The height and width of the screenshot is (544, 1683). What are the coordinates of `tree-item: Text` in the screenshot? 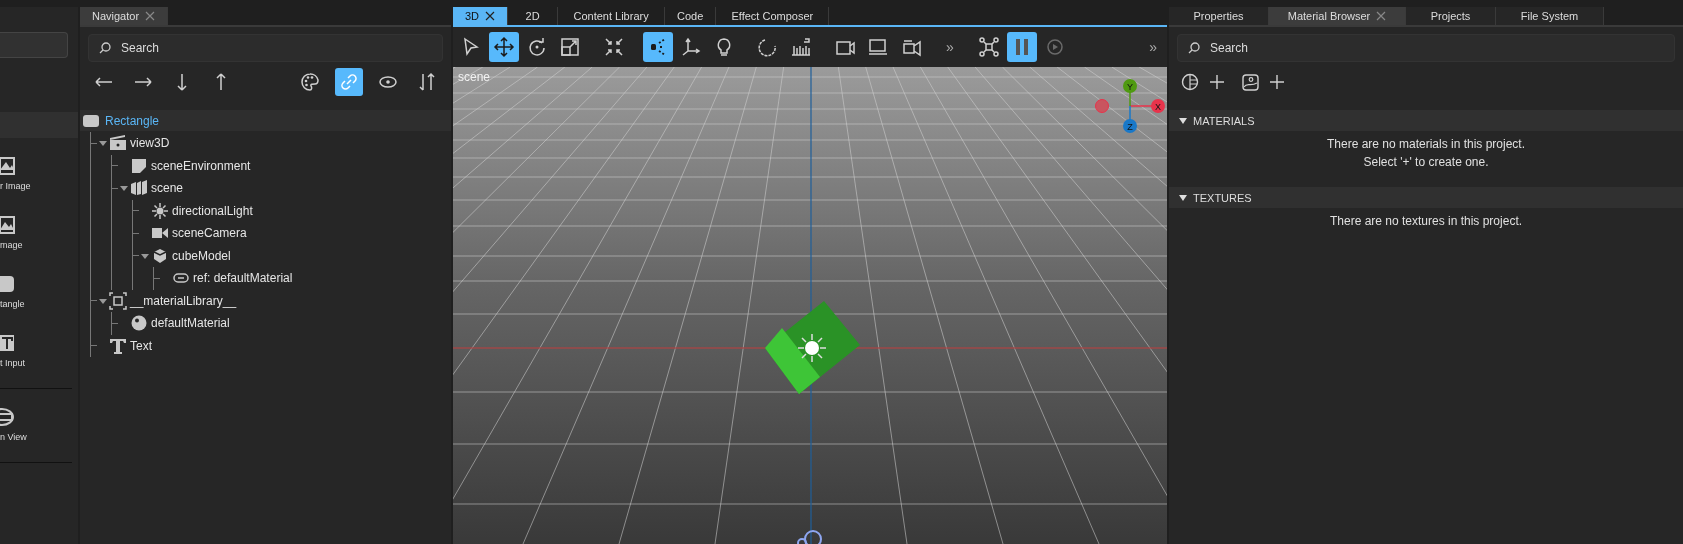 It's located at (141, 345).